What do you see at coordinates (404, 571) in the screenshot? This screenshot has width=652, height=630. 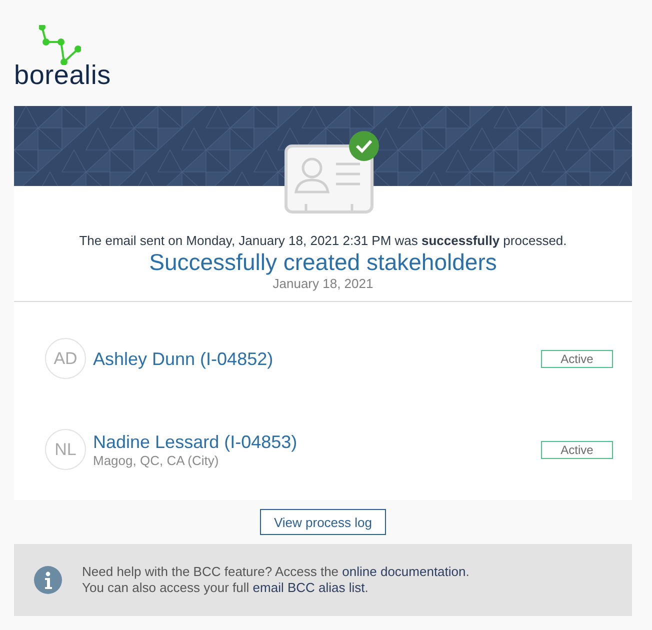 I see `help-link: online documentation` at bounding box center [404, 571].